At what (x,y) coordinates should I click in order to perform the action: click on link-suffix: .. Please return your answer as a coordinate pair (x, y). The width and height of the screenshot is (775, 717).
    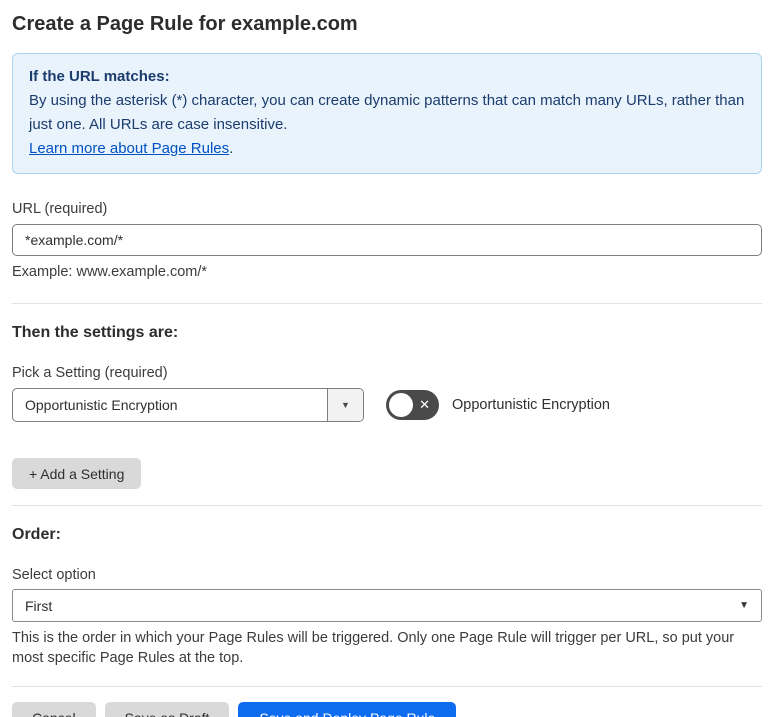
    Looking at the image, I should click on (231, 148).